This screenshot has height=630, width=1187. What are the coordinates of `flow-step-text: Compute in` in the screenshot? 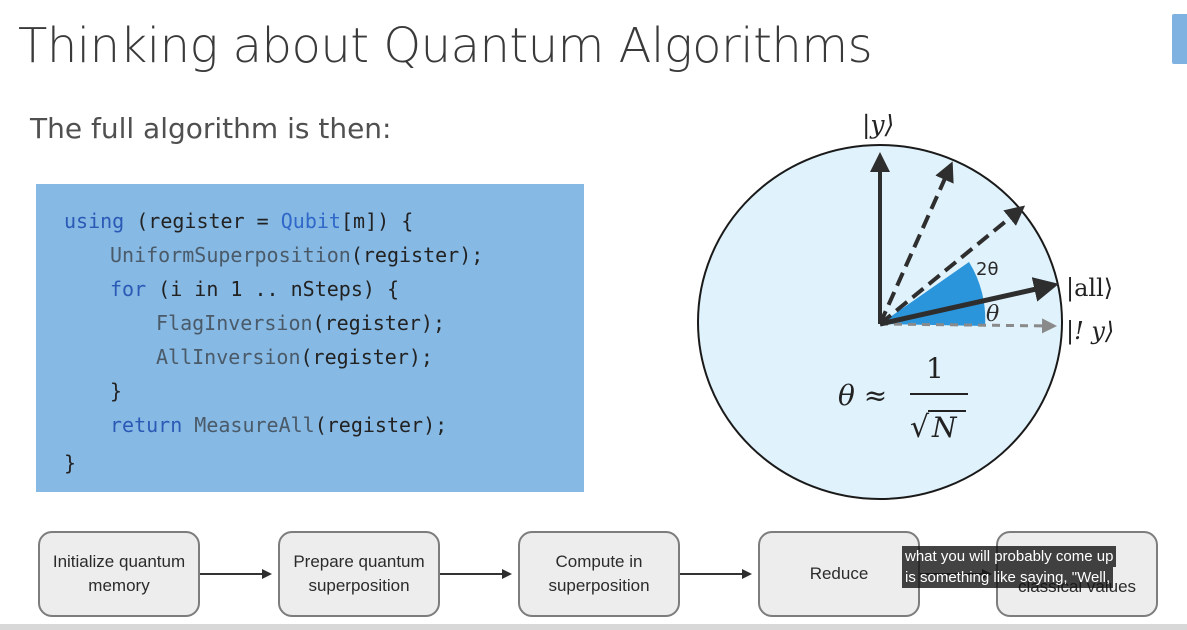 It's located at (599, 561).